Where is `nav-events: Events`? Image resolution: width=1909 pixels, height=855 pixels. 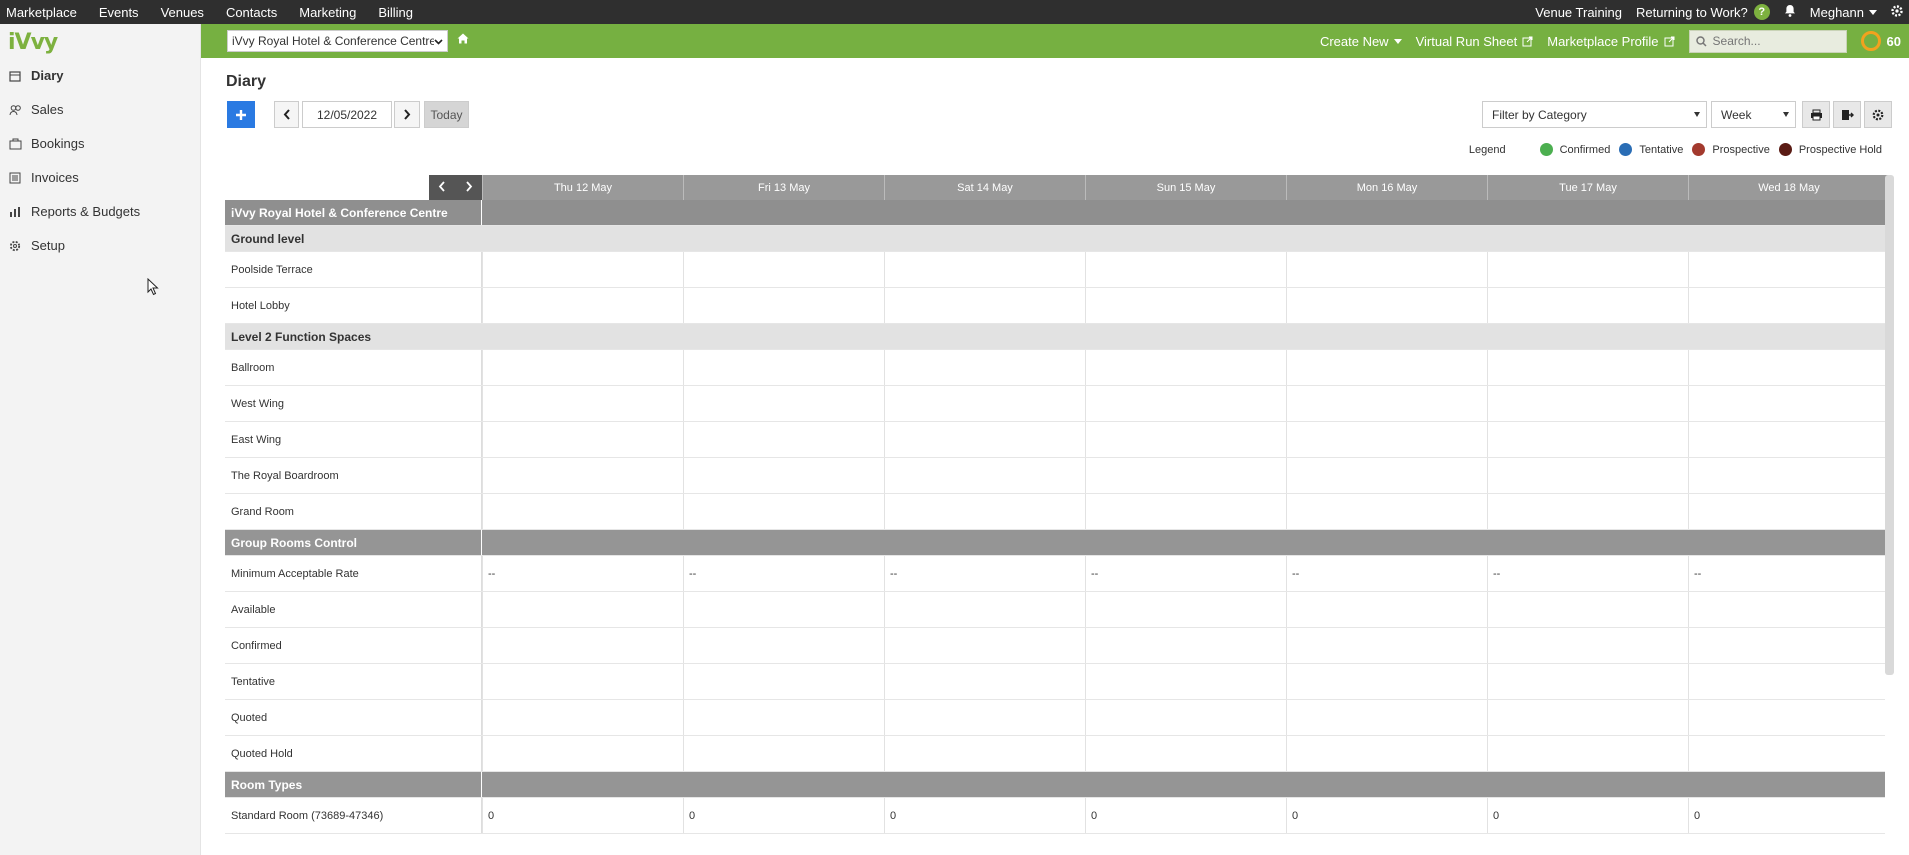
nav-events: Events is located at coordinates (119, 12).